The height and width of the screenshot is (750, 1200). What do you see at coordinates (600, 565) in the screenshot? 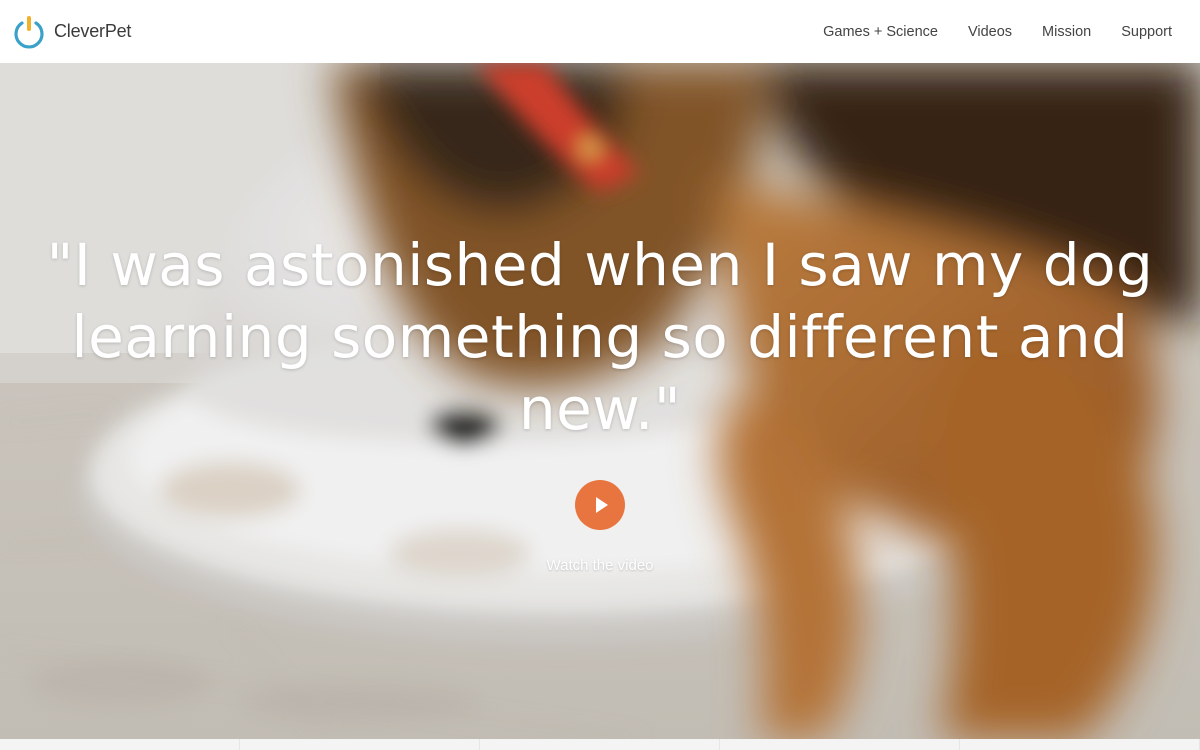
I see `watch-video-link: Watch the video` at bounding box center [600, 565].